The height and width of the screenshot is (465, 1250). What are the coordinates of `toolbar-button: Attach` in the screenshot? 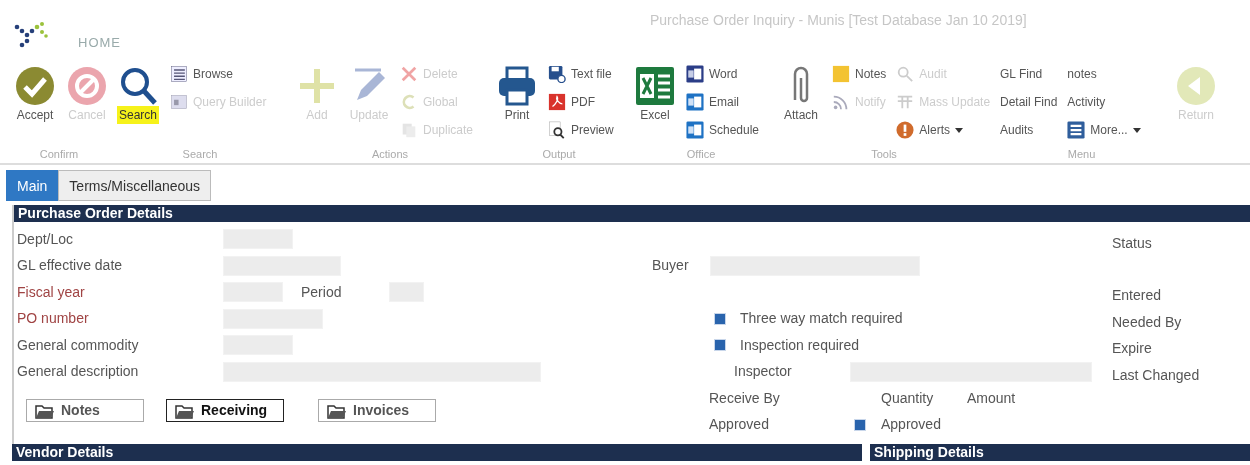 It's located at (801, 95).